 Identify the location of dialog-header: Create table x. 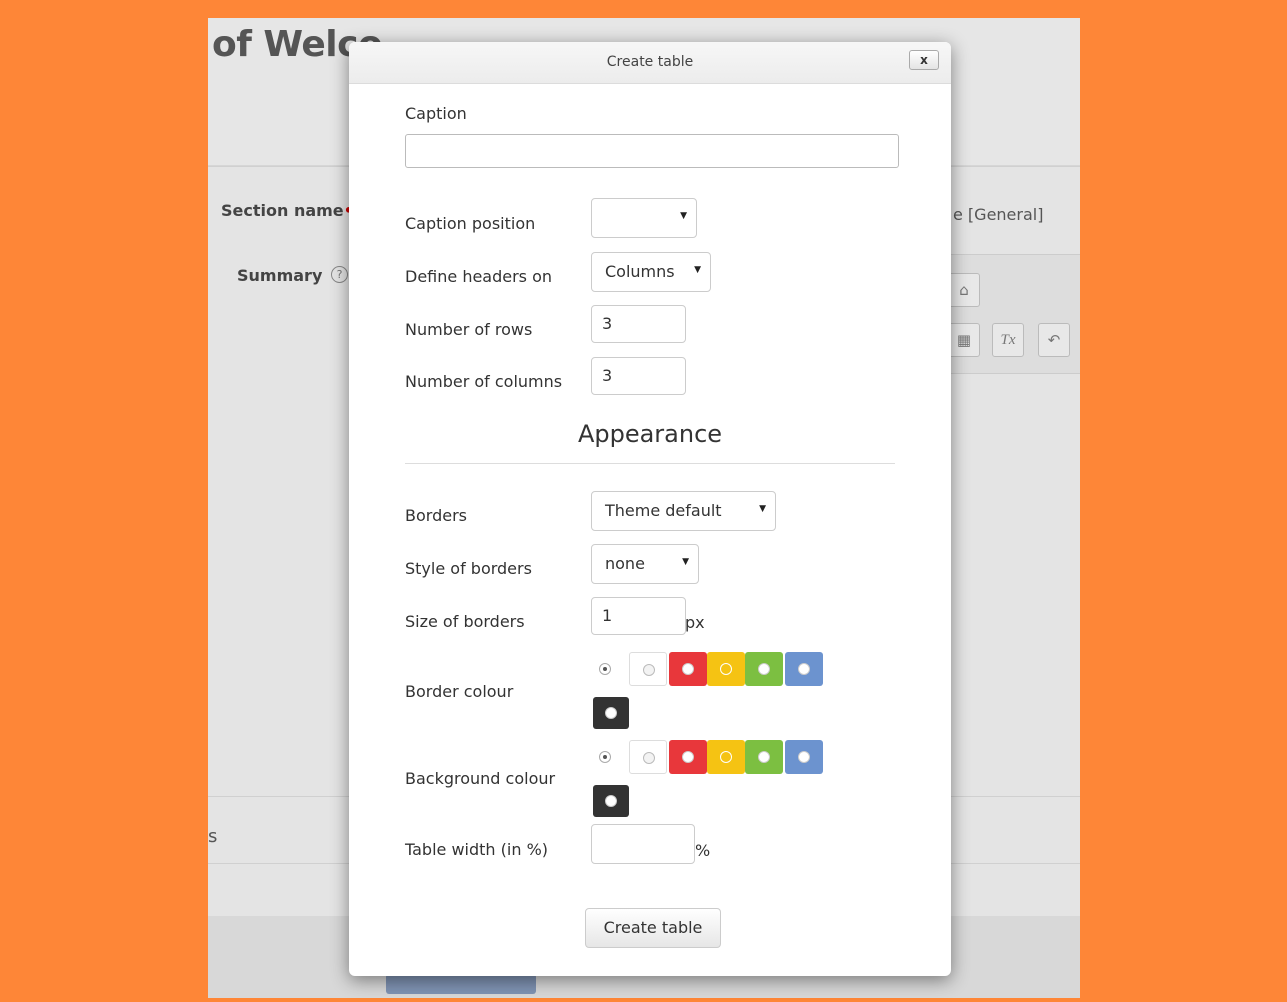
(650, 63).